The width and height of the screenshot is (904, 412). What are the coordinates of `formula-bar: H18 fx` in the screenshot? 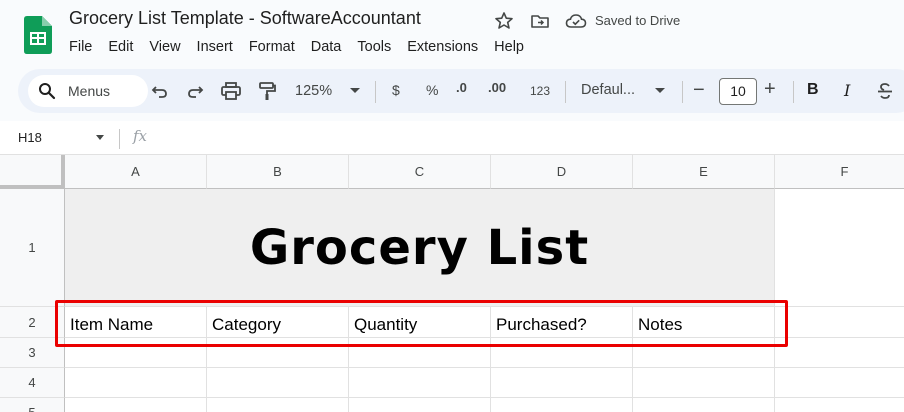 It's located at (452, 138).